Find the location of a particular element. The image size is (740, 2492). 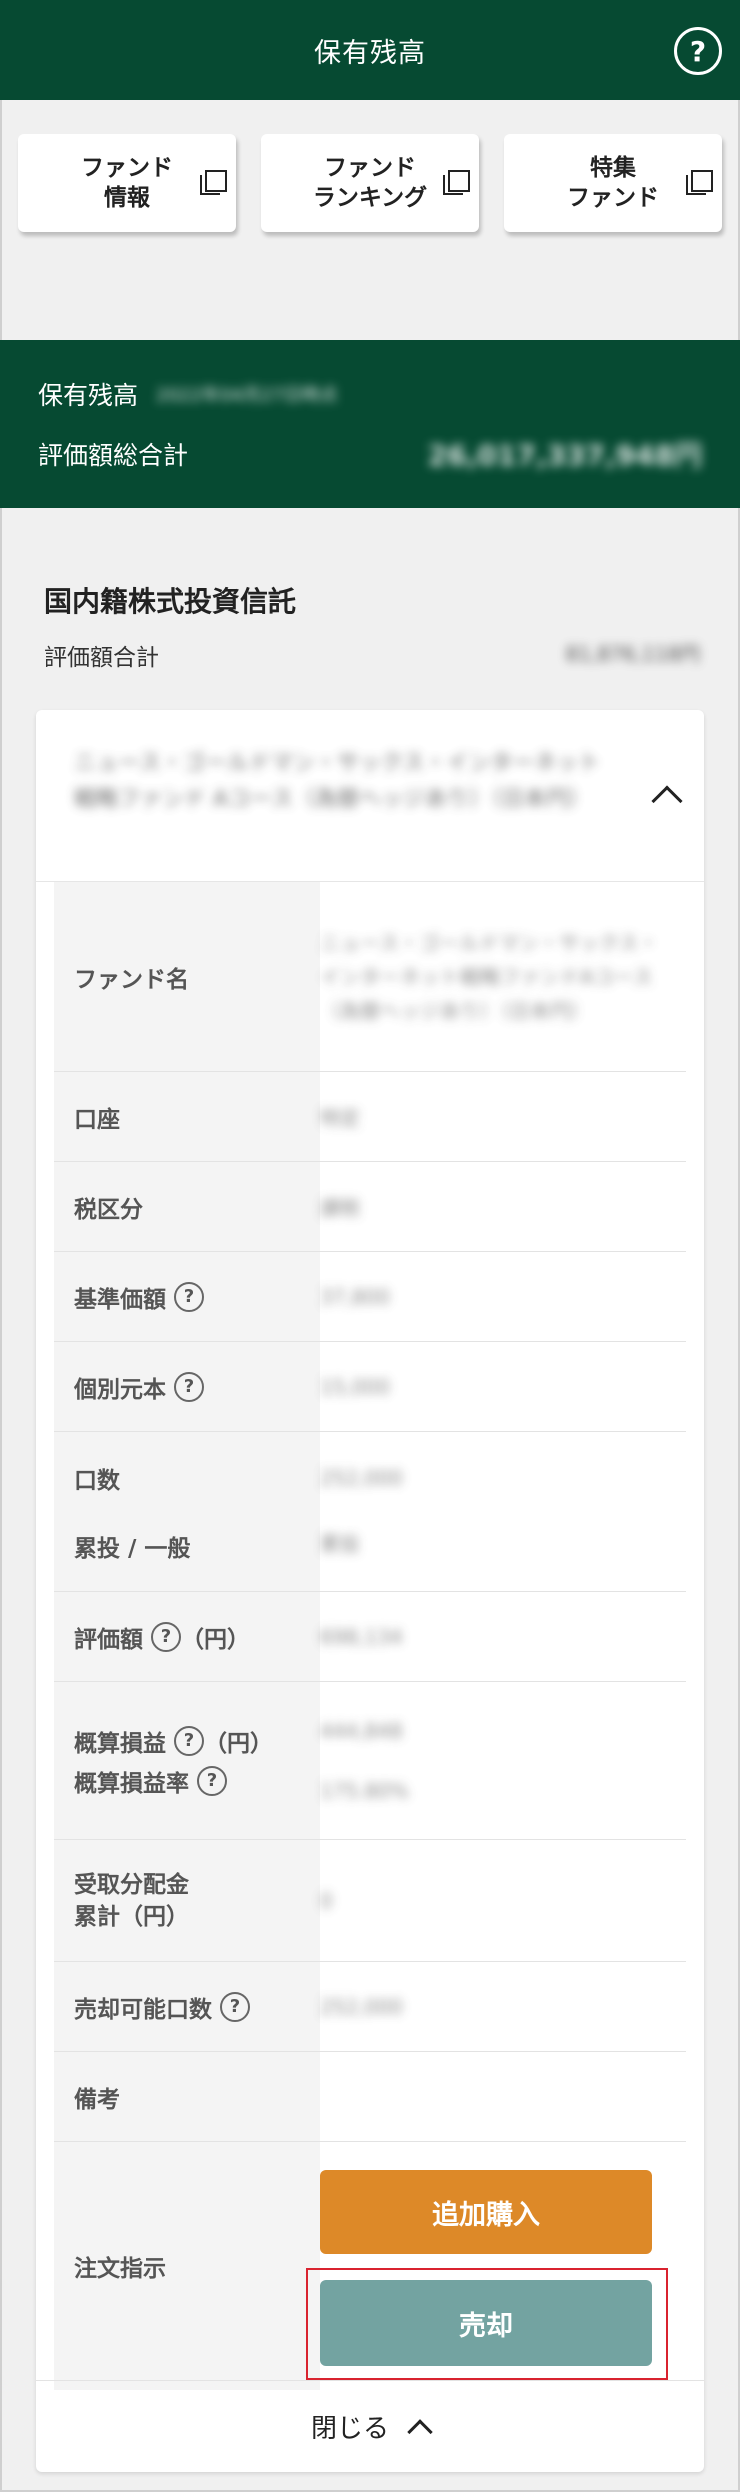

dist-label: 受取分配金 累計（円） is located at coordinates (187, 1900).